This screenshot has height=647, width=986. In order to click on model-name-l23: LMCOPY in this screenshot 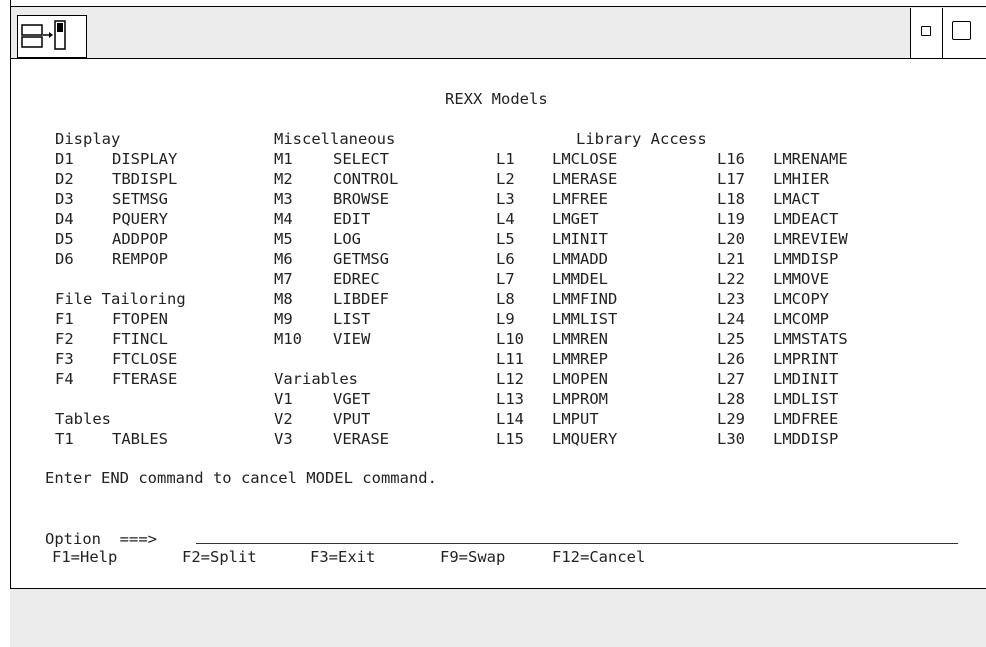, I will do `click(801, 299)`.